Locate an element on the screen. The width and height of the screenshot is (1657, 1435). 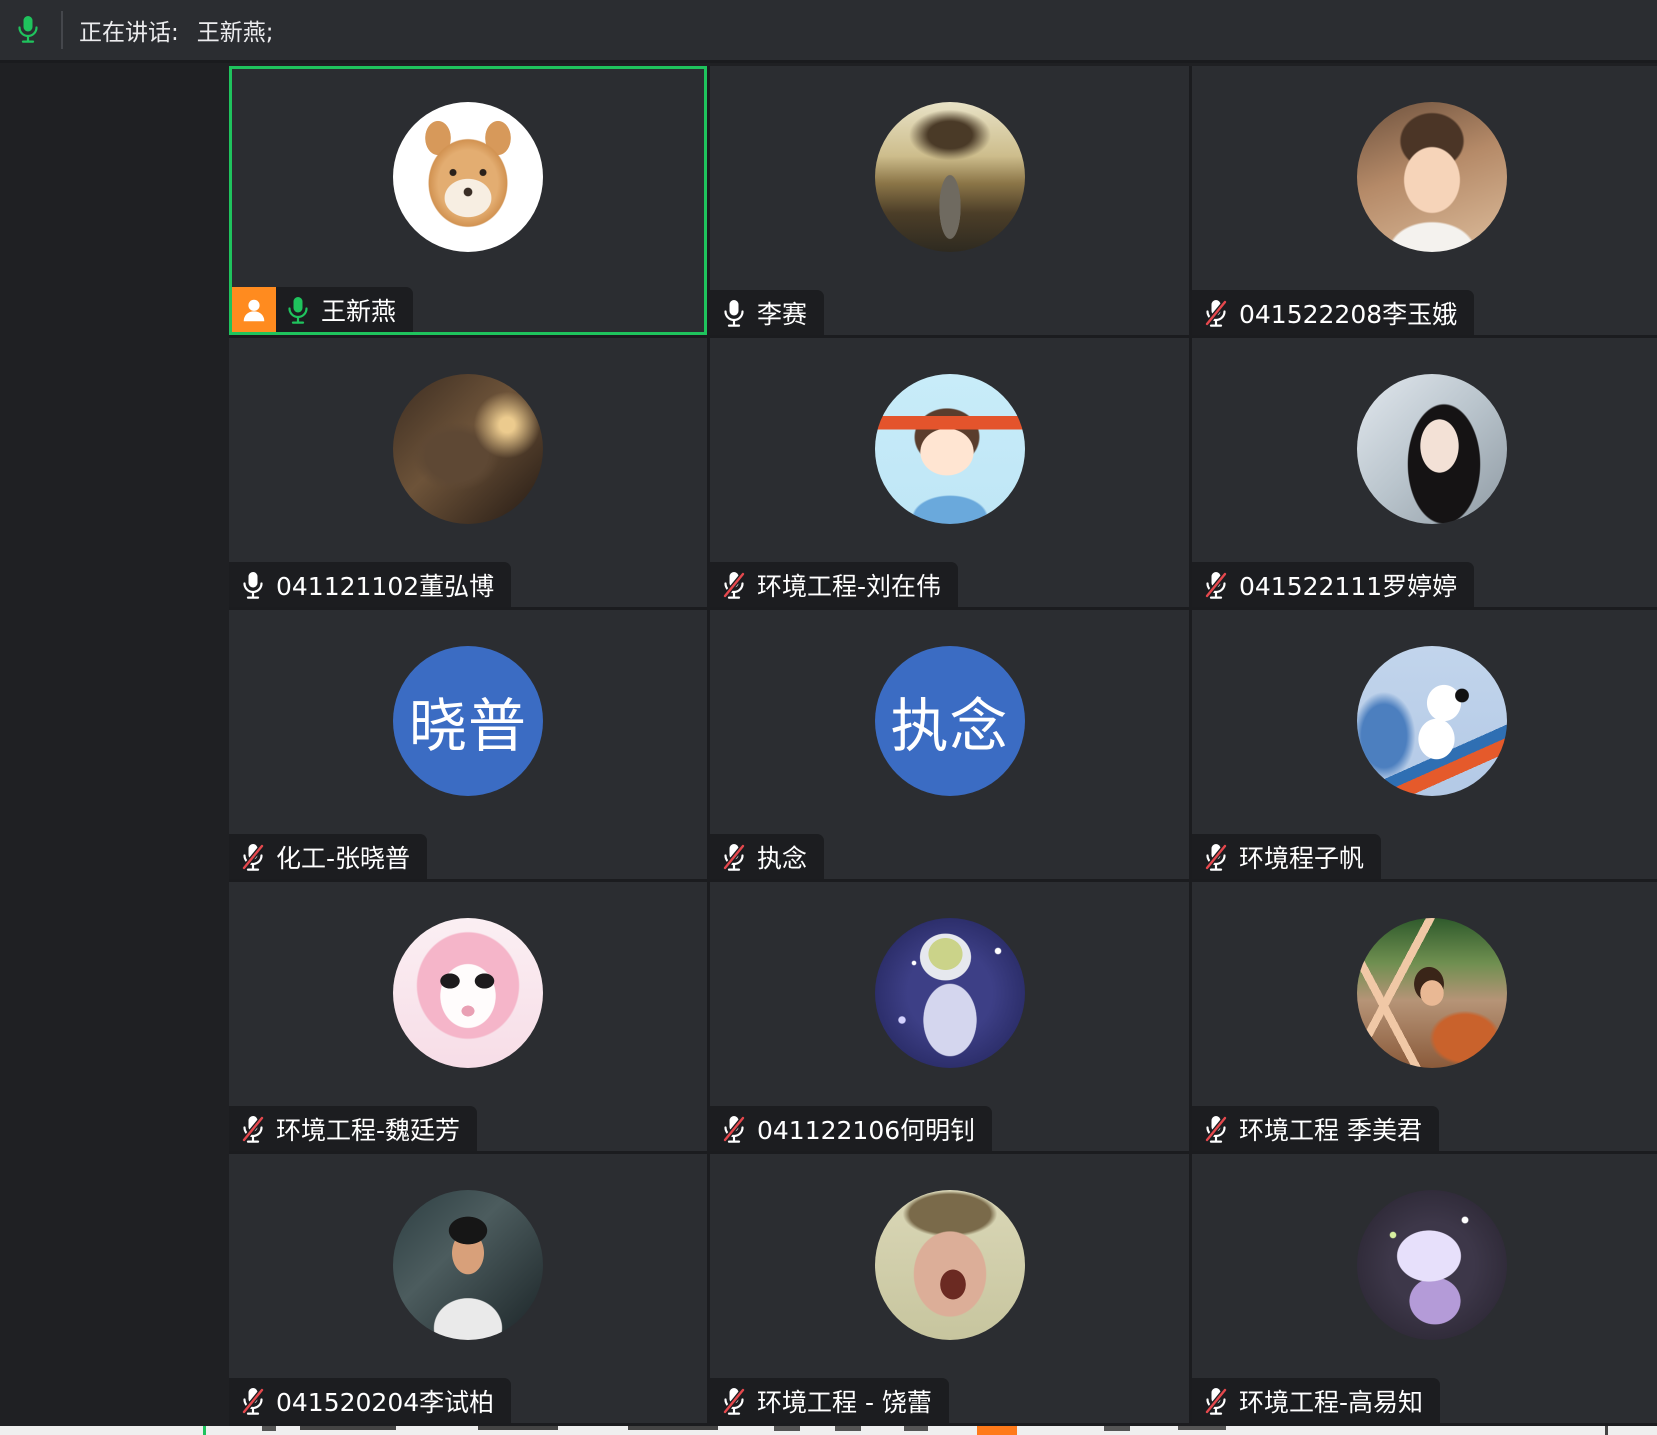
name-label: 041122106何明钊 is located at coordinates (851, 1128).